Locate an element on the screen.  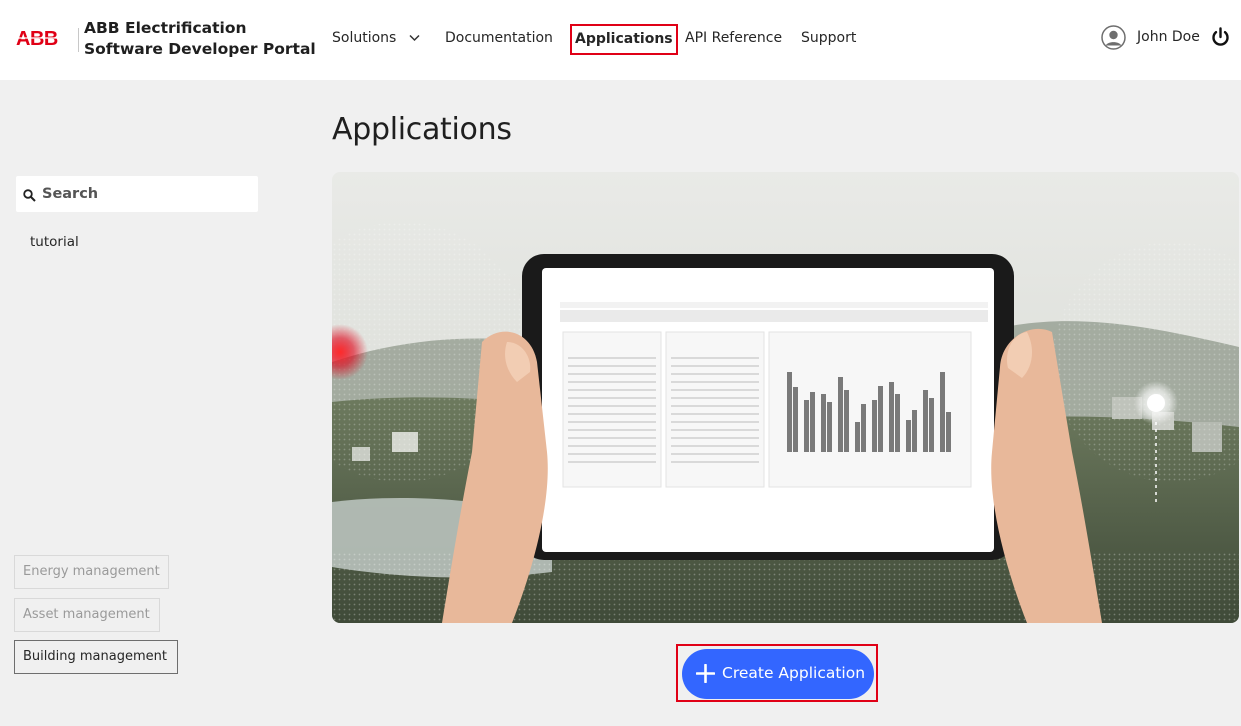
portal-title-line1: ABB Electrification is located at coordinates (165, 28).